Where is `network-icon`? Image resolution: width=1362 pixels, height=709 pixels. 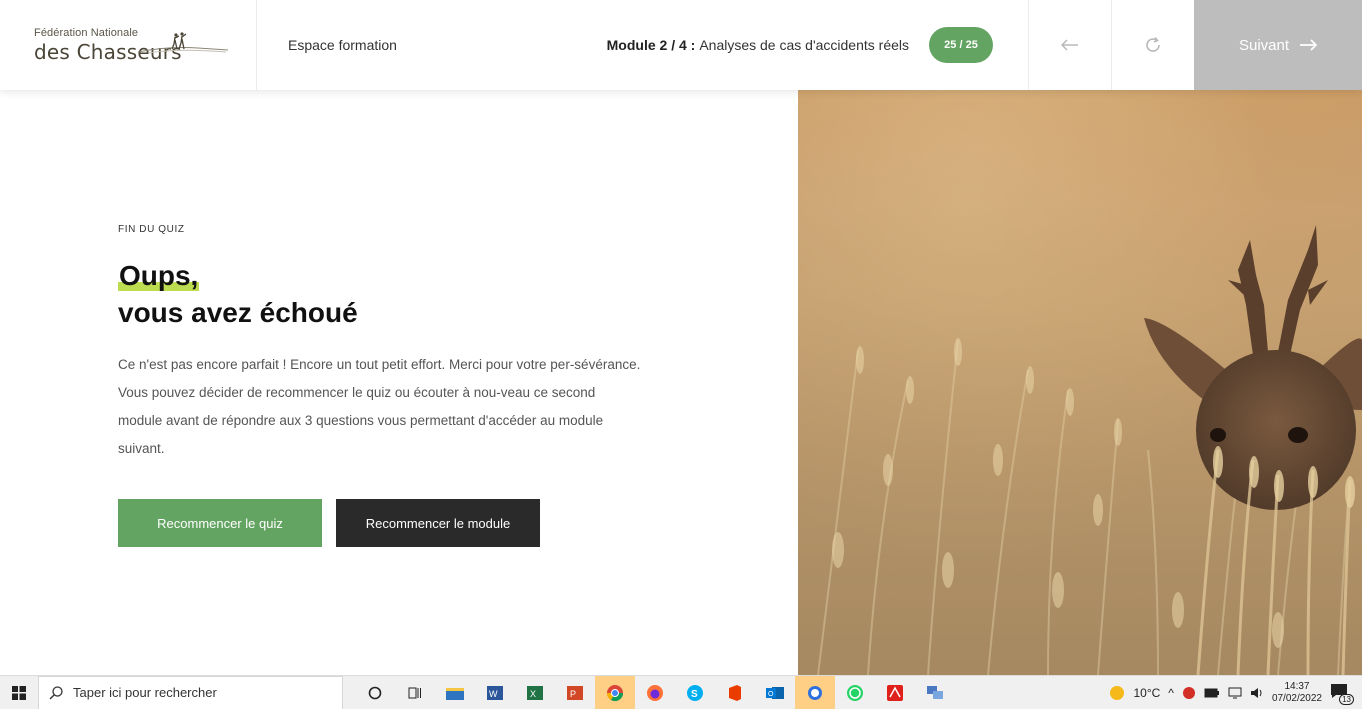
network-icon is located at coordinates (1235, 693).